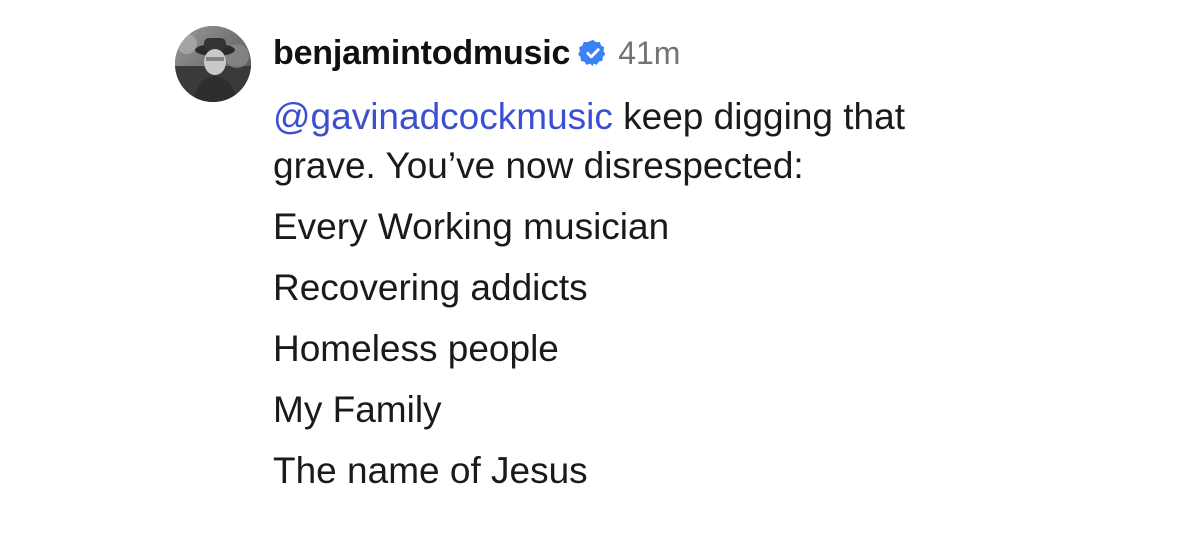 The image size is (1200, 558). Describe the element at coordinates (649, 52) in the screenshot. I see `timestamp: 41m` at that location.